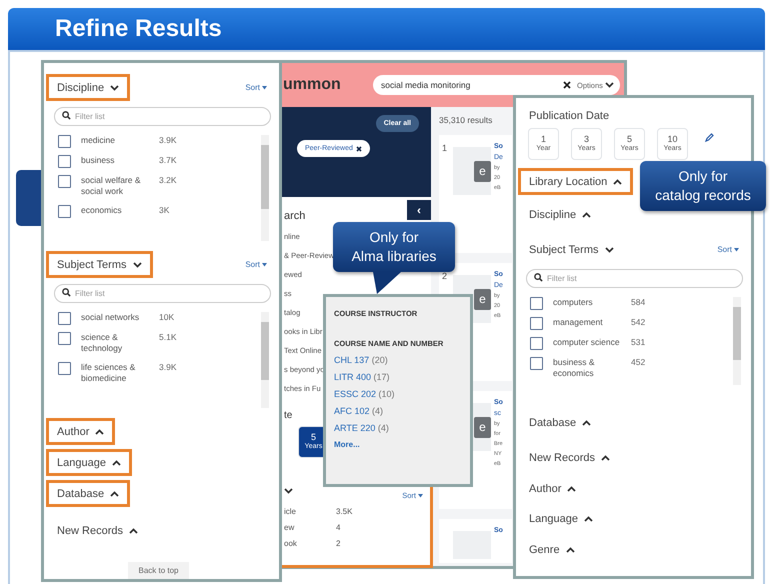  Describe the element at coordinates (386, 394) in the screenshot. I see `course-count: (10)` at that location.